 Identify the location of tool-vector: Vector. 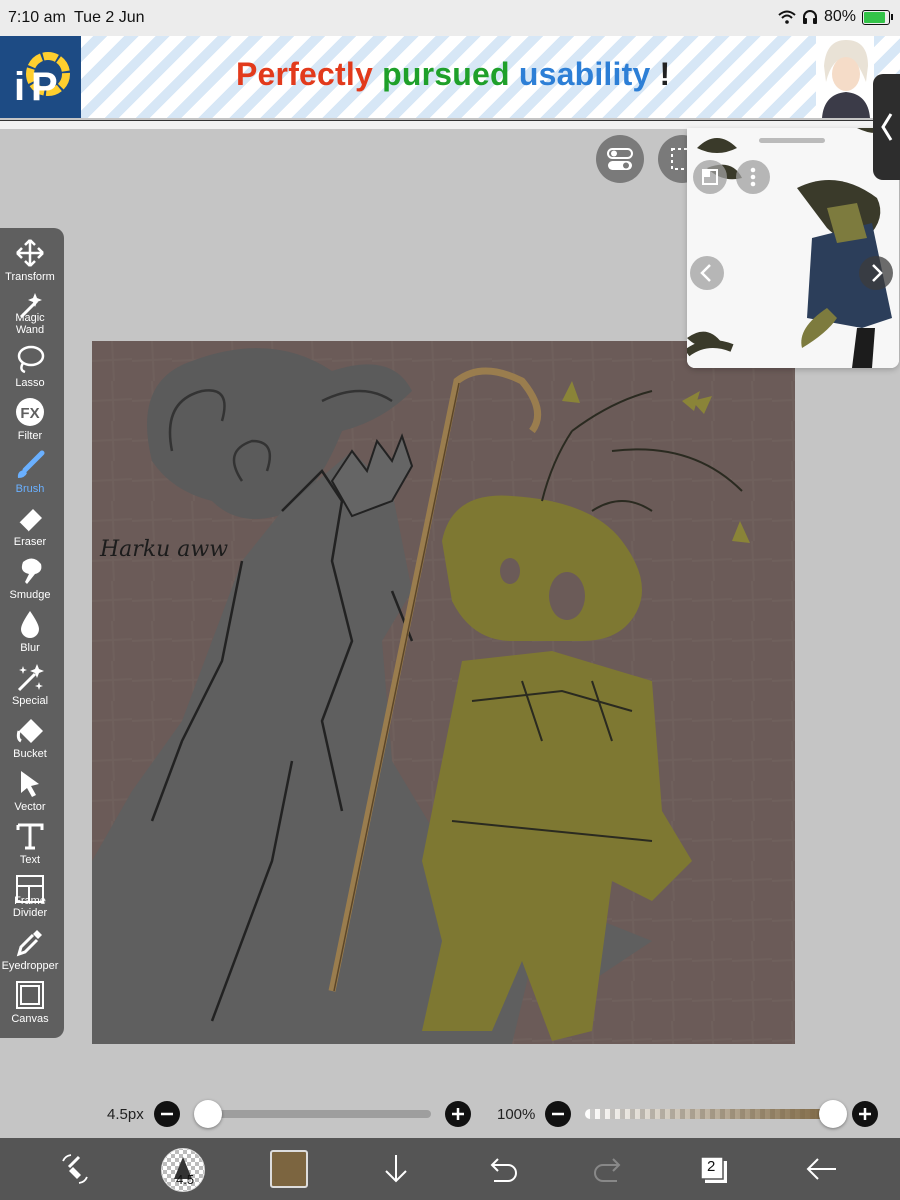
(30, 788).